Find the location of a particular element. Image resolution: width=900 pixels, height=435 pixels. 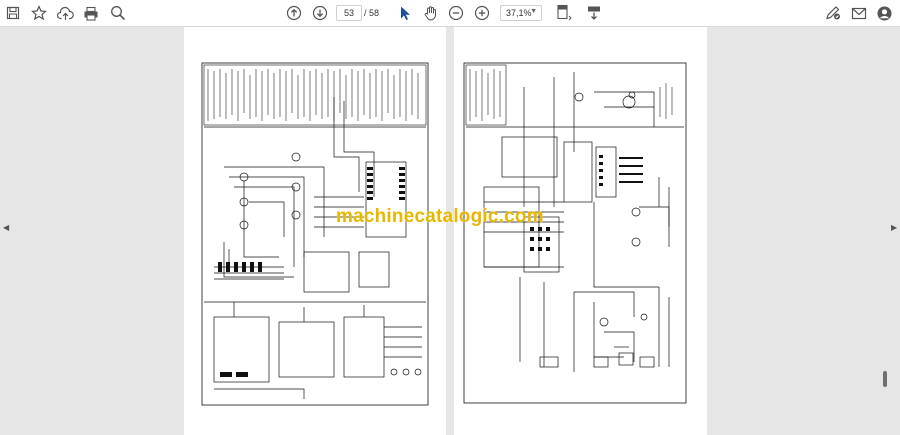

page-fit-icon is located at coordinates (564, 13).